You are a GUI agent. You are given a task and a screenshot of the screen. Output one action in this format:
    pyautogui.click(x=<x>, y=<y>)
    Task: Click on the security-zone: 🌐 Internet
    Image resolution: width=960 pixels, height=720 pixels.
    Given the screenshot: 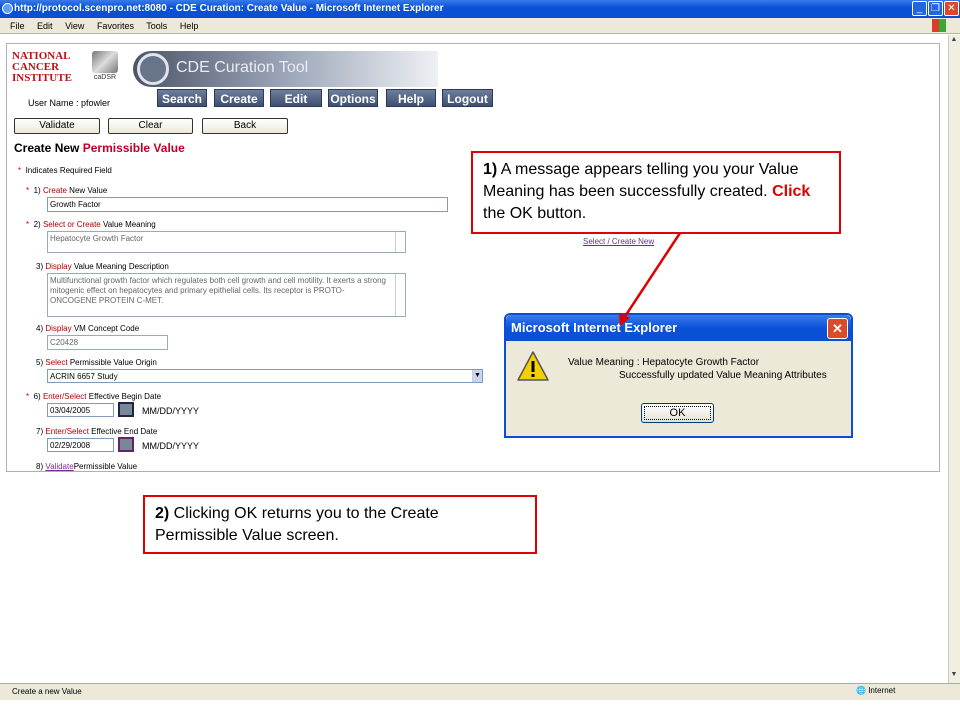 What is the action you would take?
    pyautogui.click(x=875, y=690)
    